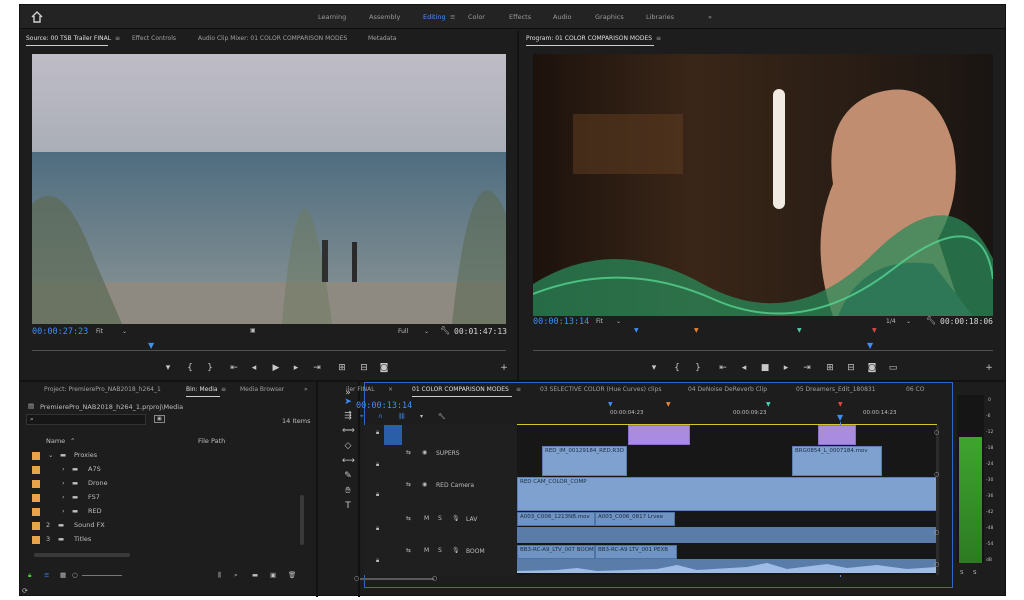 The image size is (1024, 600). I want to click on icon-view-icon: ▦, so click(63, 575).